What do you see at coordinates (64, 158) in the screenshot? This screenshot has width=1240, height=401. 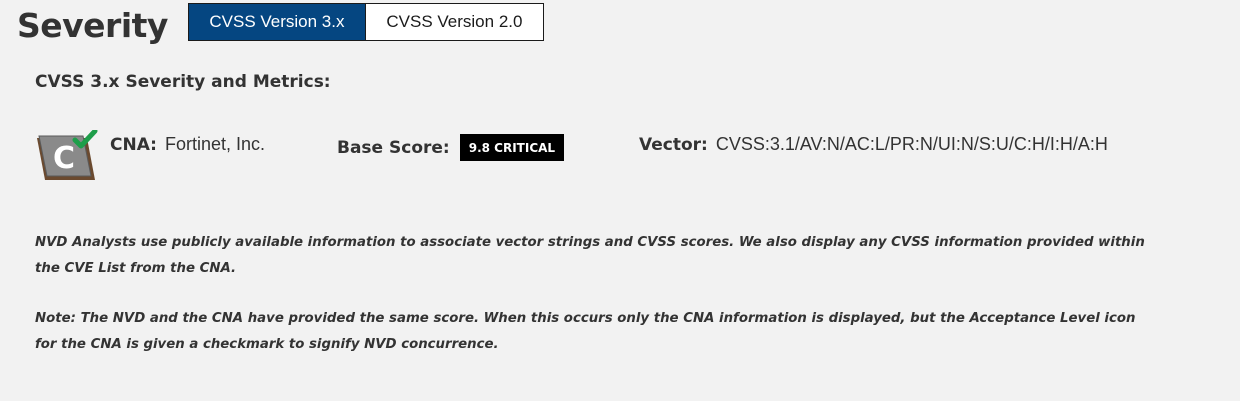 I see `icon-letter: C` at bounding box center [64, 158].